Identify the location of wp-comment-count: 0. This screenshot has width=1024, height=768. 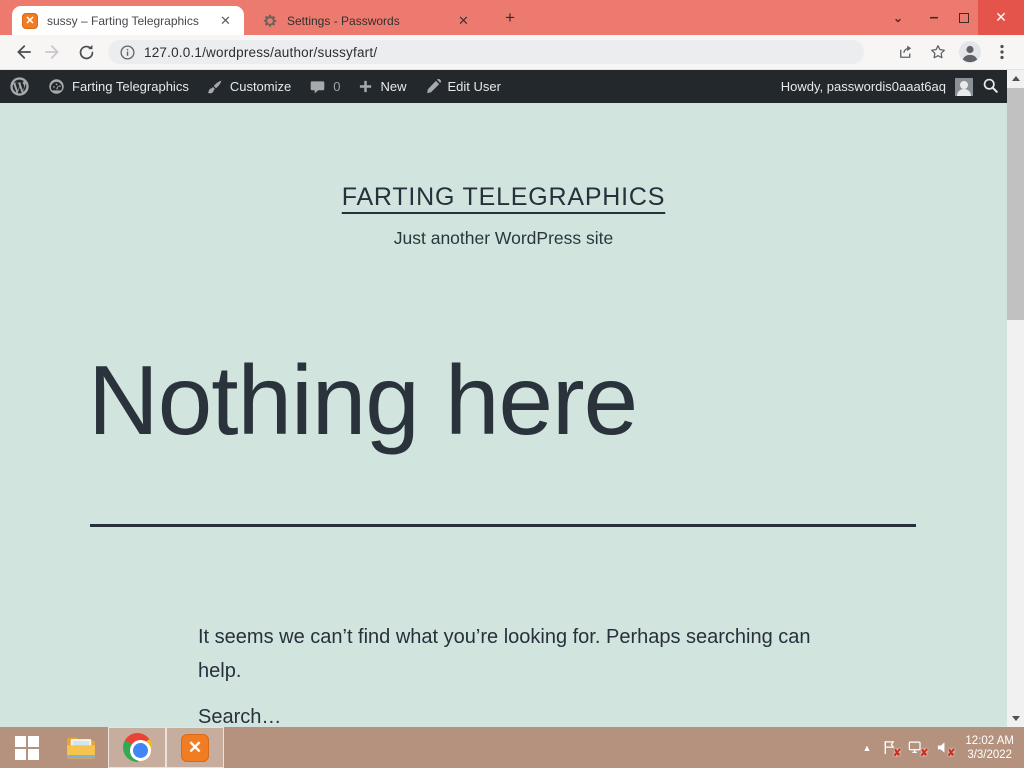
(337, 86).